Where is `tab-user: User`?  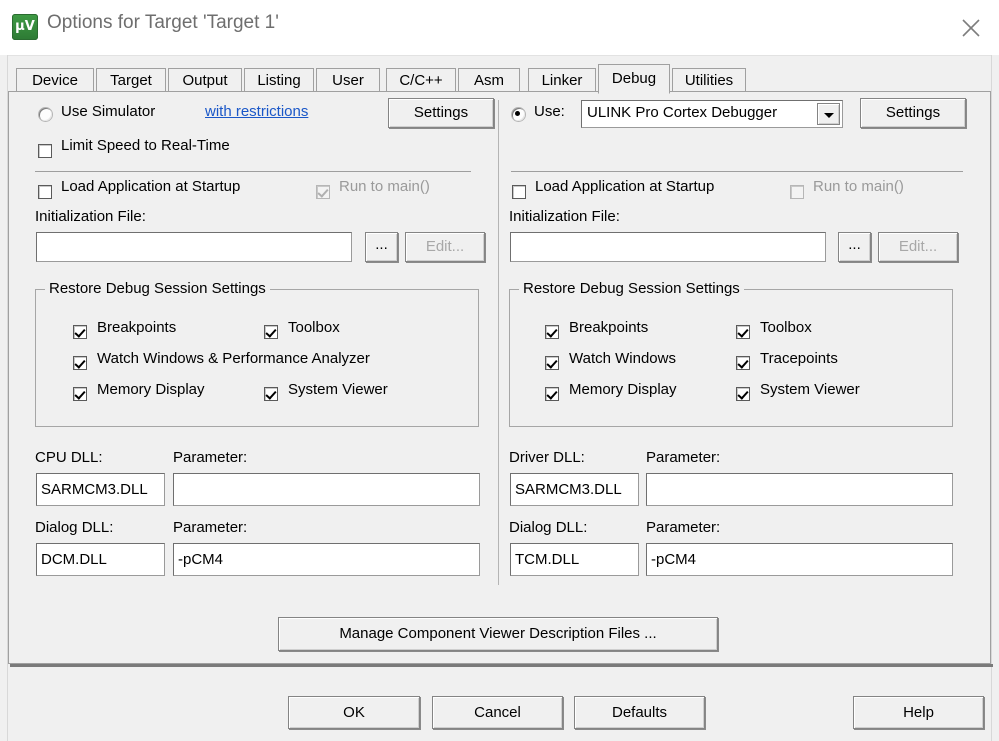 tab-user: User is located at coordinates (348, 80).